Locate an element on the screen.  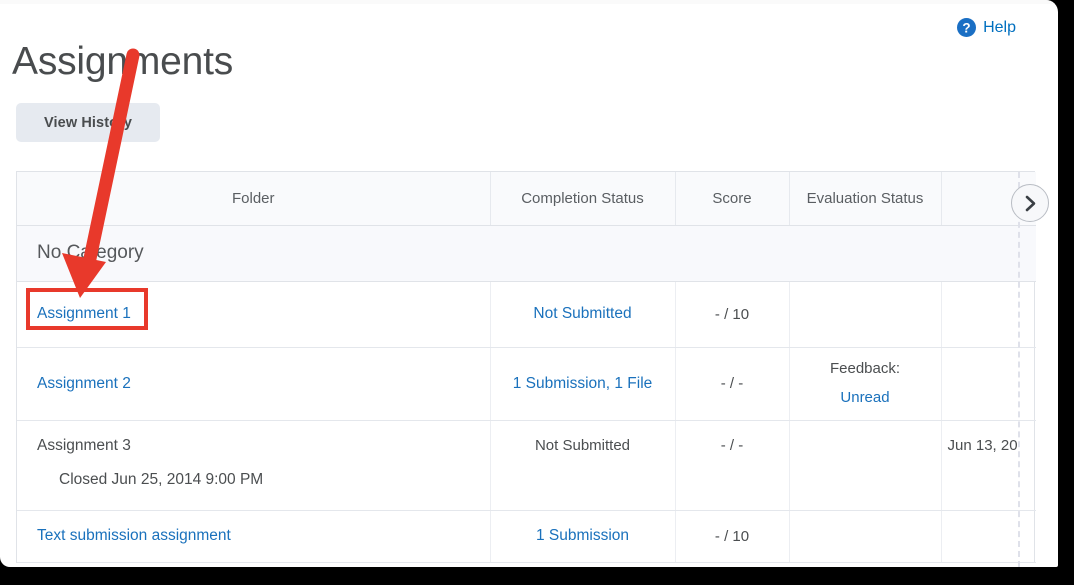
cell-folder: Assignment 3 Closed Jun 25, 2014 9:00 PM is located at coordinates (254, 465).